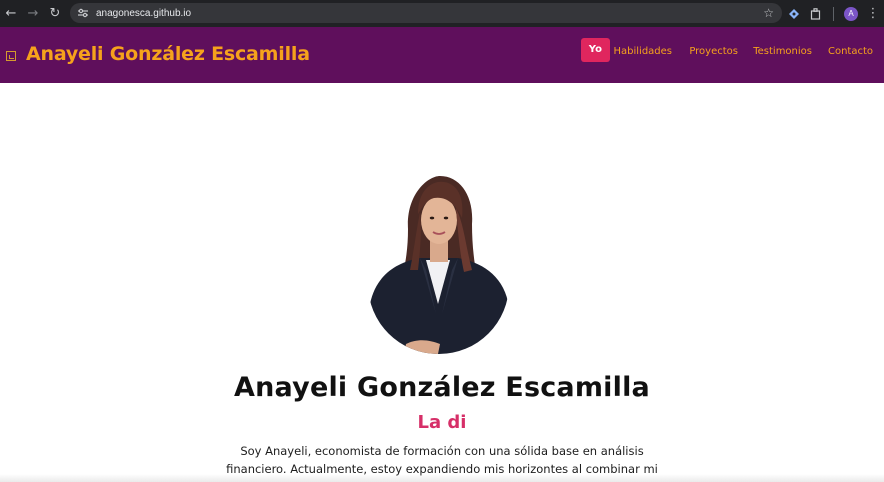 This screenshot has height=482, width=884. Describe the element at coordinates (11, 14) in the screenshot. I see `back-icon: ←` at that location.